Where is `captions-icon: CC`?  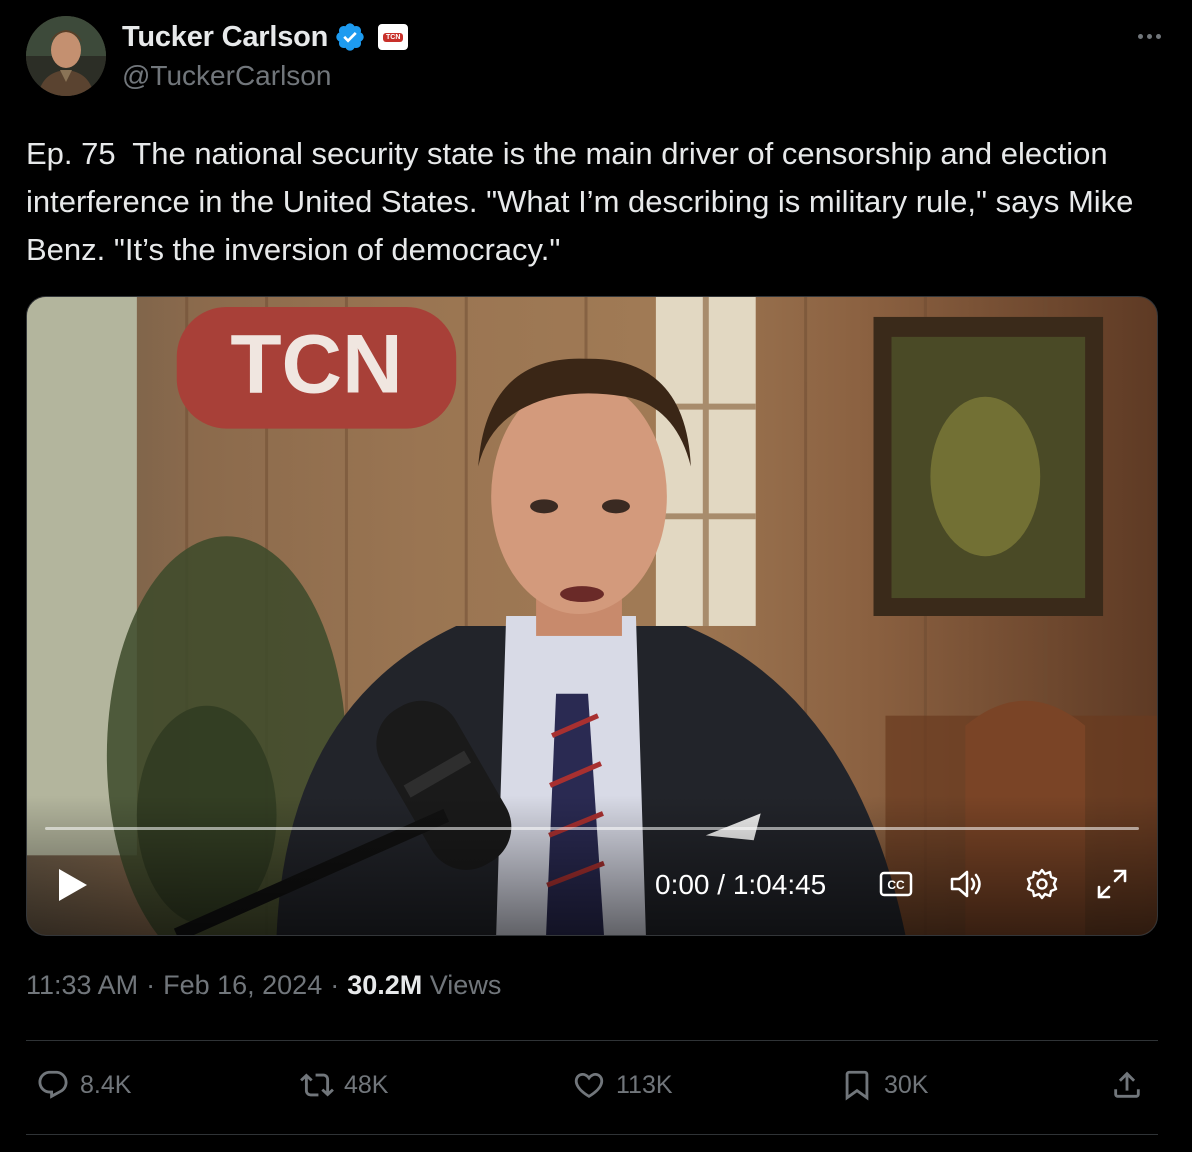
captions-icon: CC is located at coordinates (896, 884).